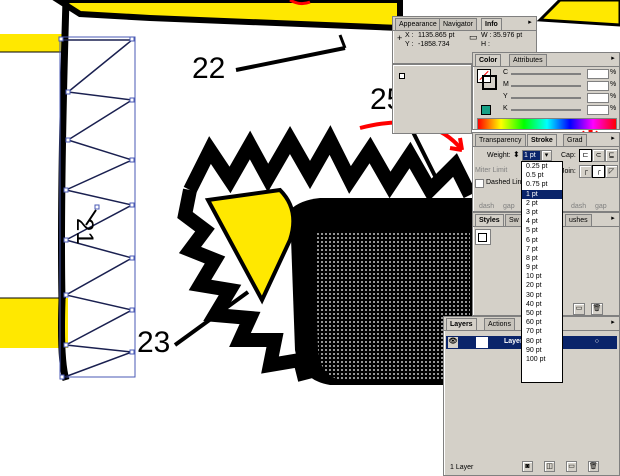  Describe the element at coordinates (491, 170) in the screenshot. I see `miter-limit-label: Miter Limit` at that location.